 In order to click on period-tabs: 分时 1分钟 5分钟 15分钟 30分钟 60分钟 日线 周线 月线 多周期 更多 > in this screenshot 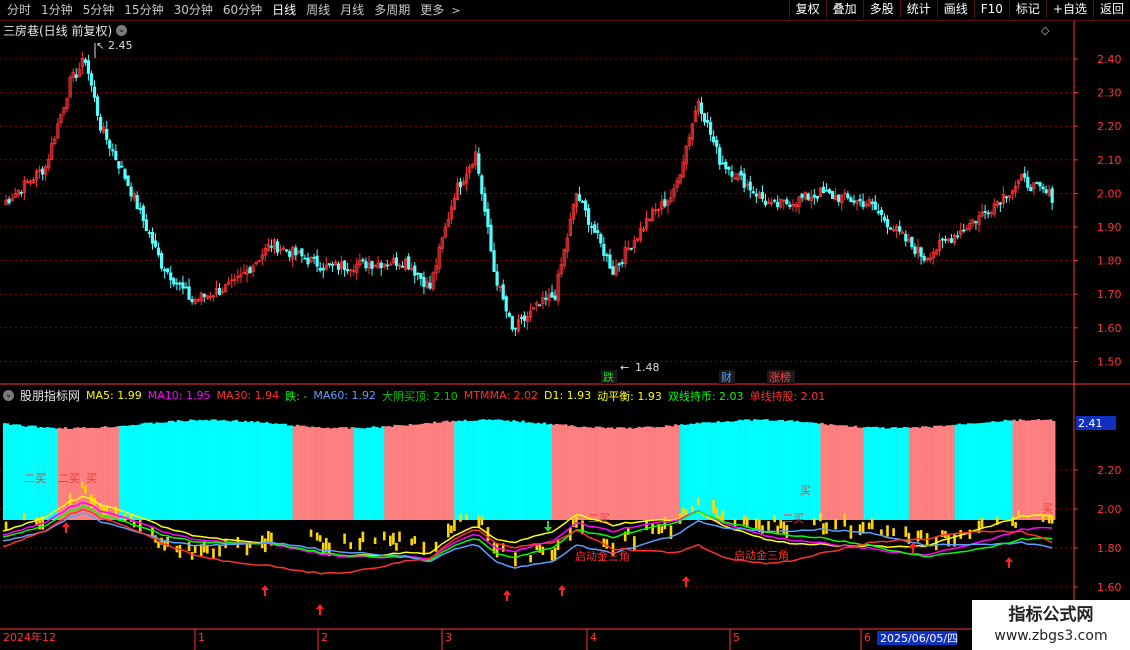, I will do `click(231, 10)`.